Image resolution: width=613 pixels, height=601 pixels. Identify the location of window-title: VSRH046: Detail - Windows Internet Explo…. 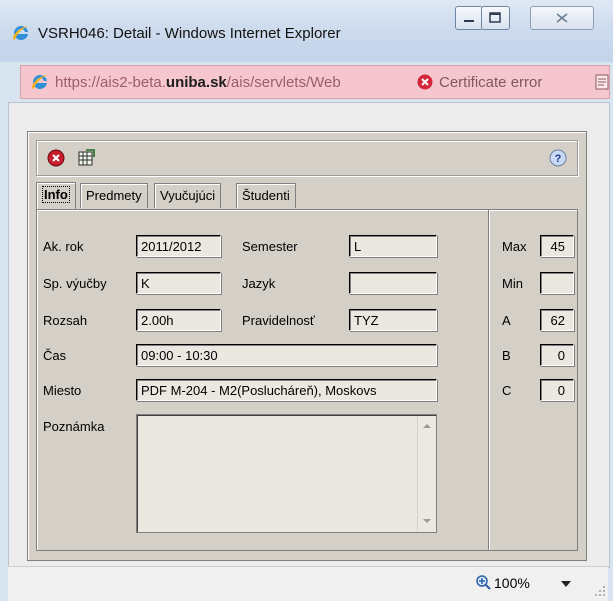
(189, 33).